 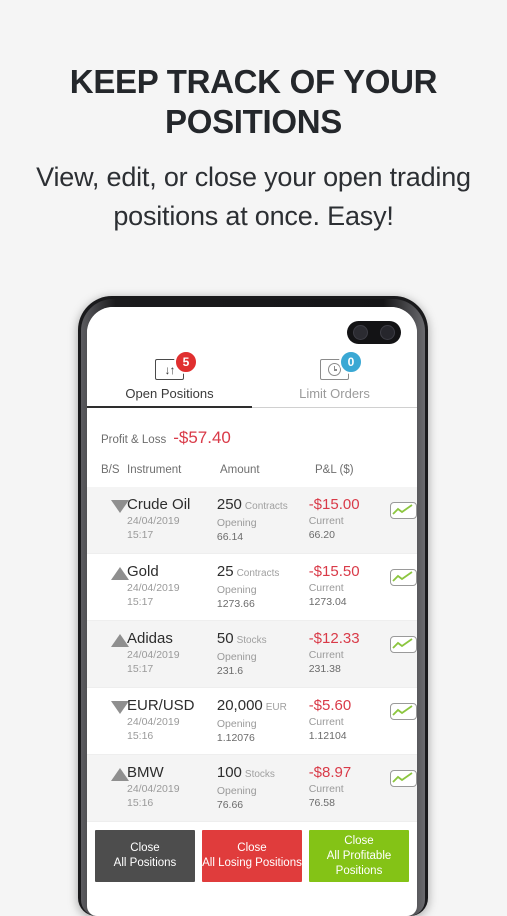 I want to click on column-header-bs: B/S, so click(x=110, y=470).